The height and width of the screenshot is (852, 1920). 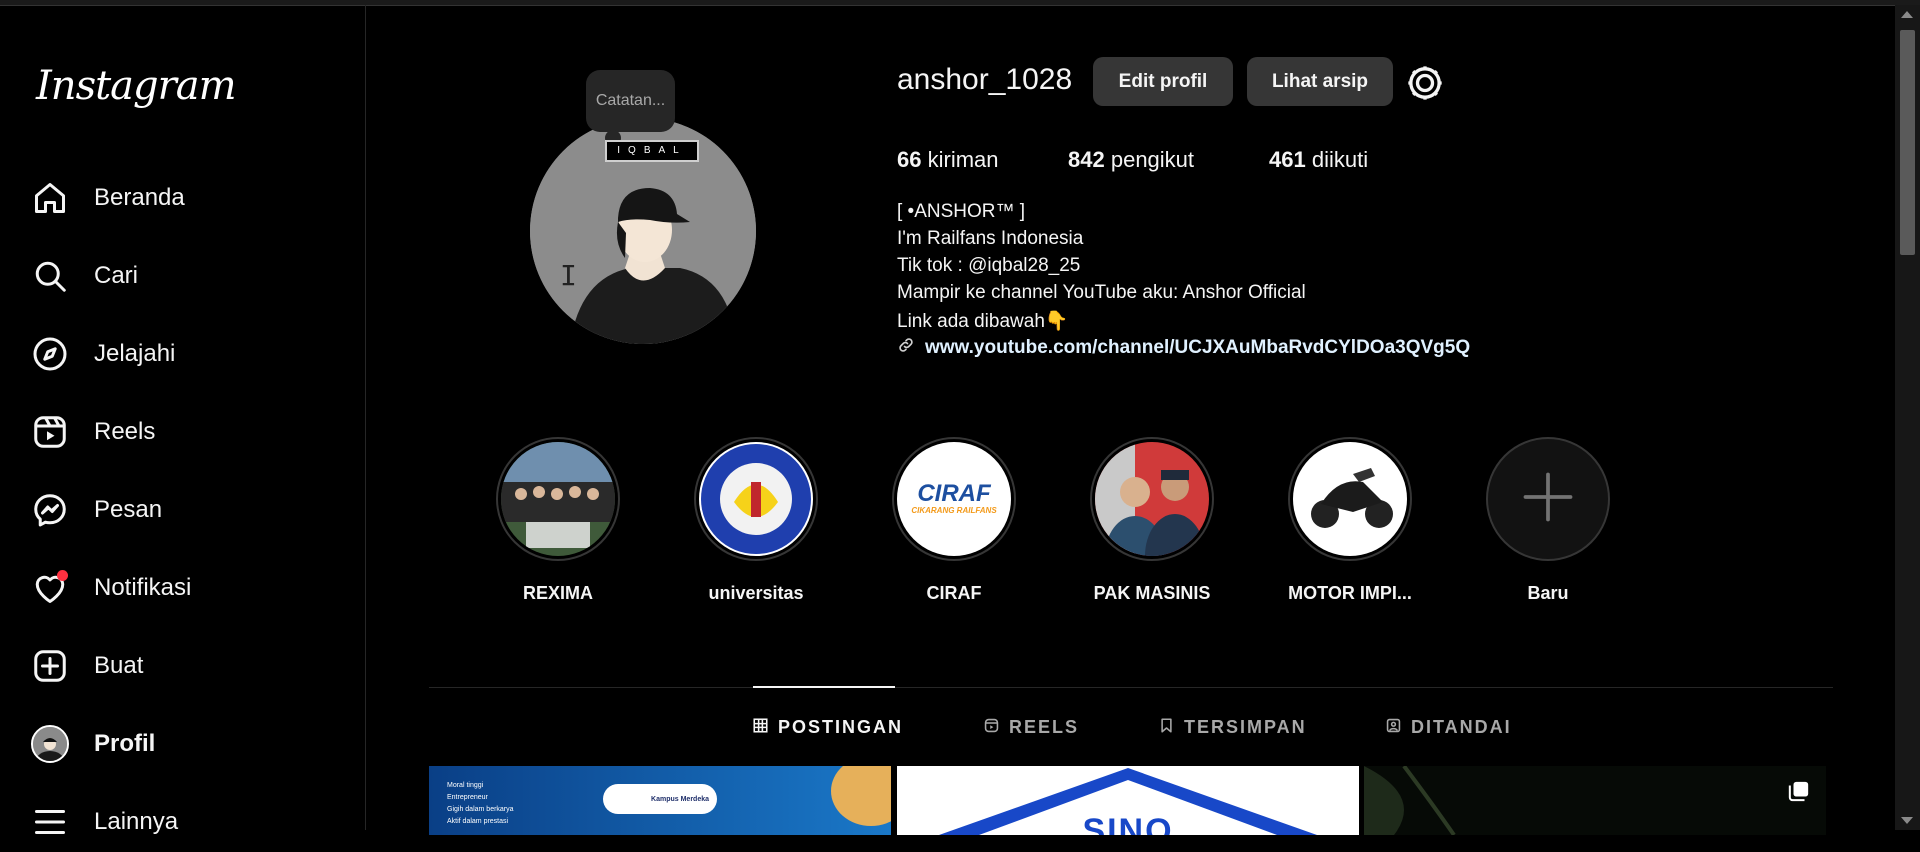 I want to click on highlight-pak-masinis: PAK MASINIS, so click(x=1152, y=520).